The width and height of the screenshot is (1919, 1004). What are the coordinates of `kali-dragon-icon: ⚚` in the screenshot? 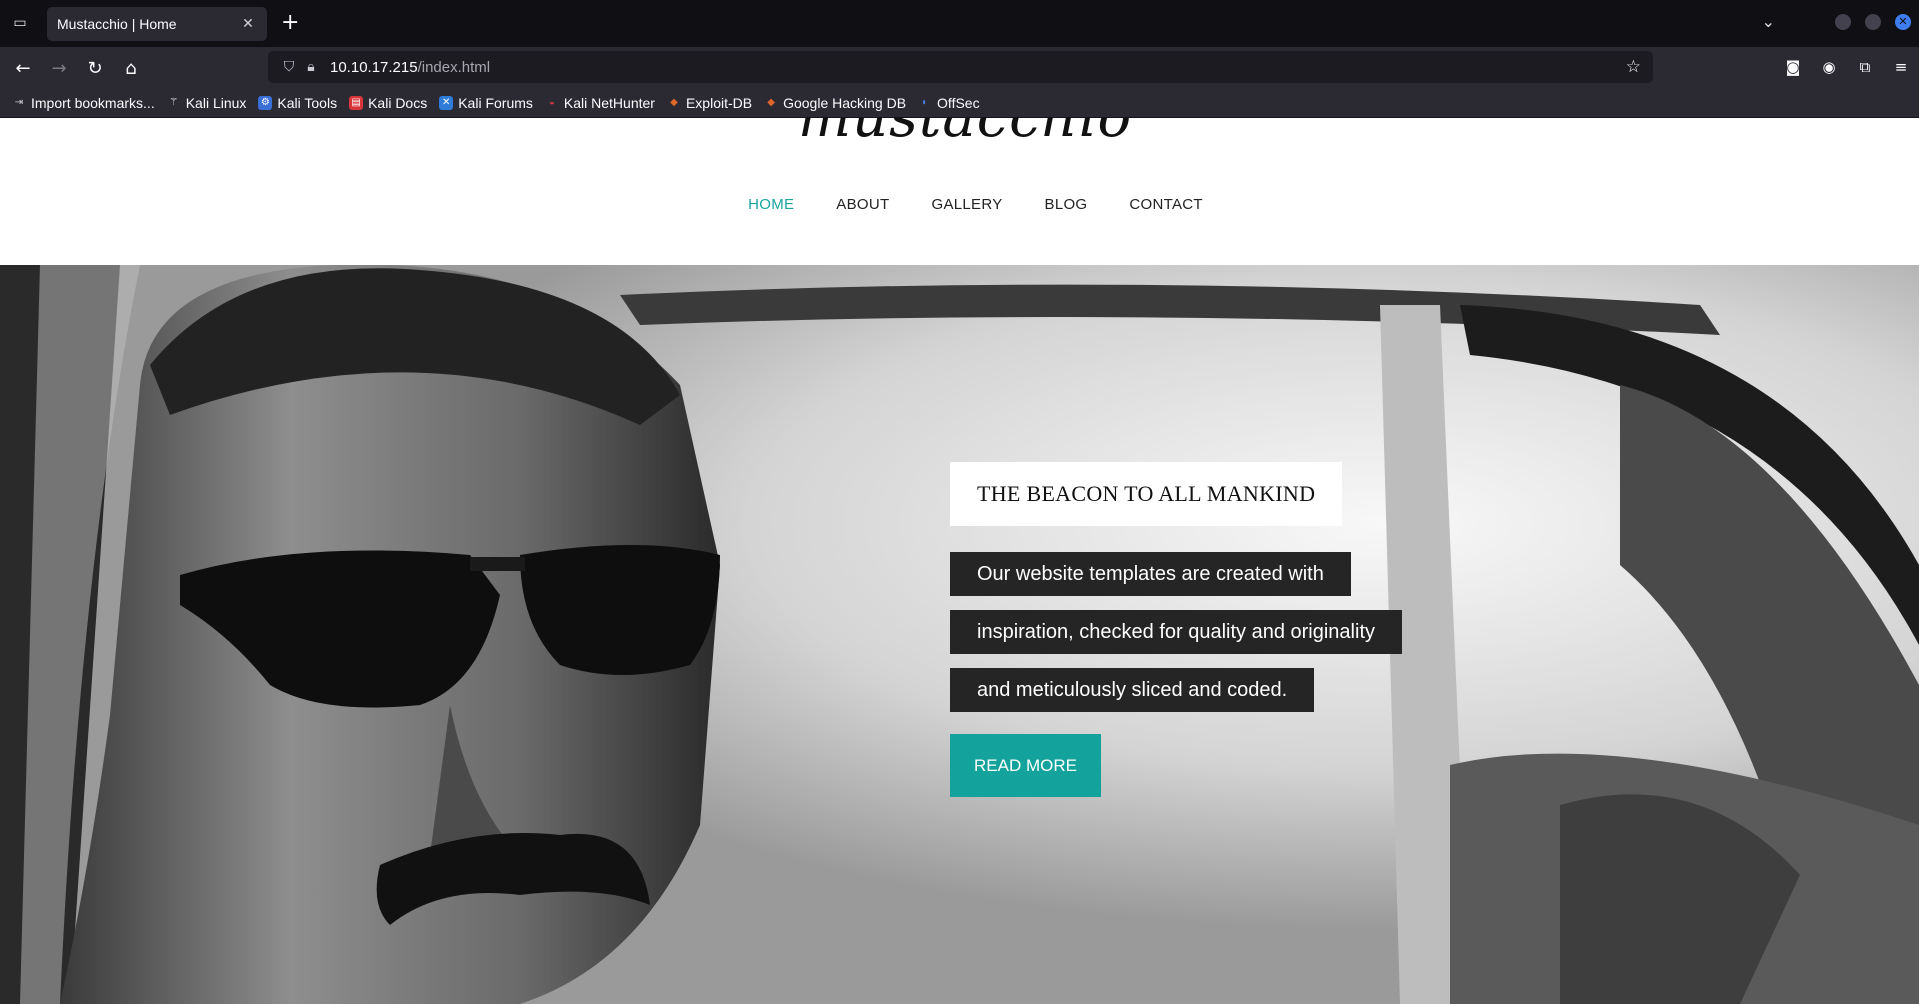 It's located at (174, 102).